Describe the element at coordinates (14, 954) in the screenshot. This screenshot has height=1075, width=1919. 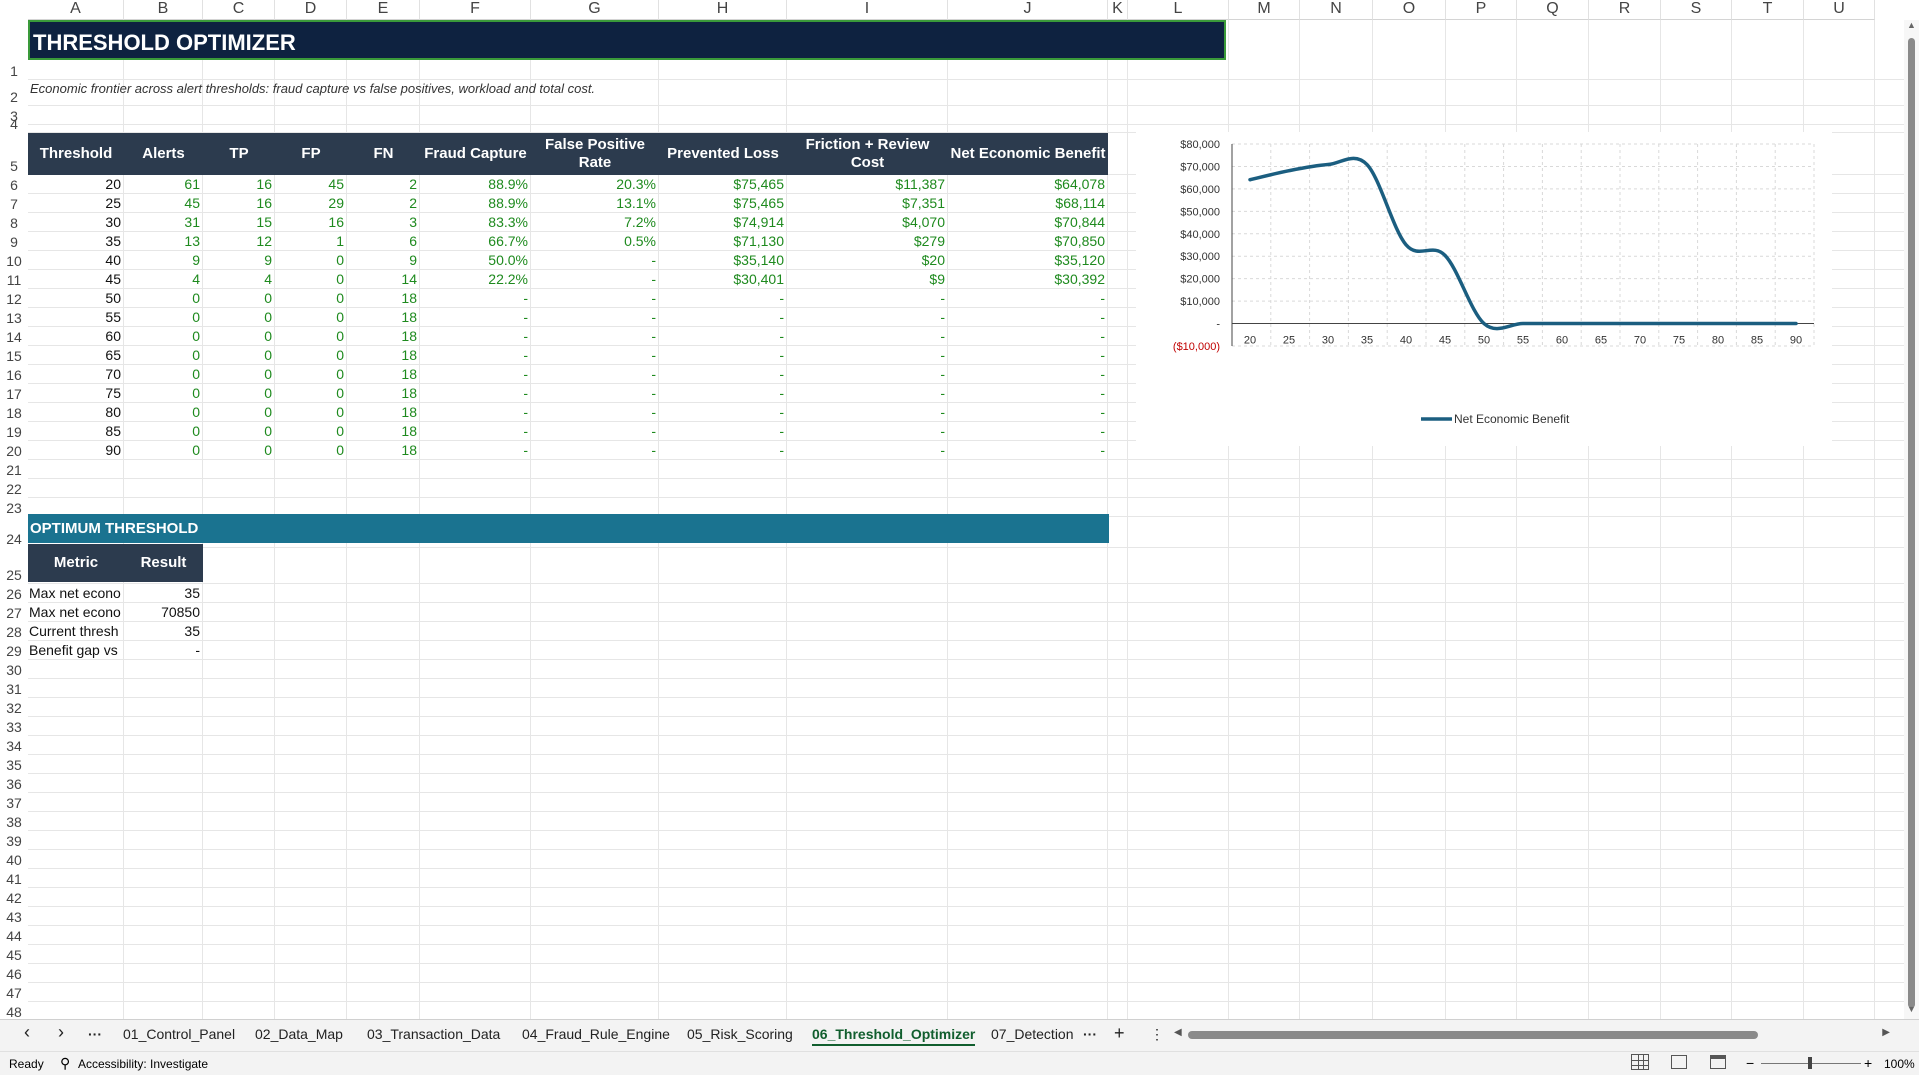
I see `row-header-45: 45` at that location.